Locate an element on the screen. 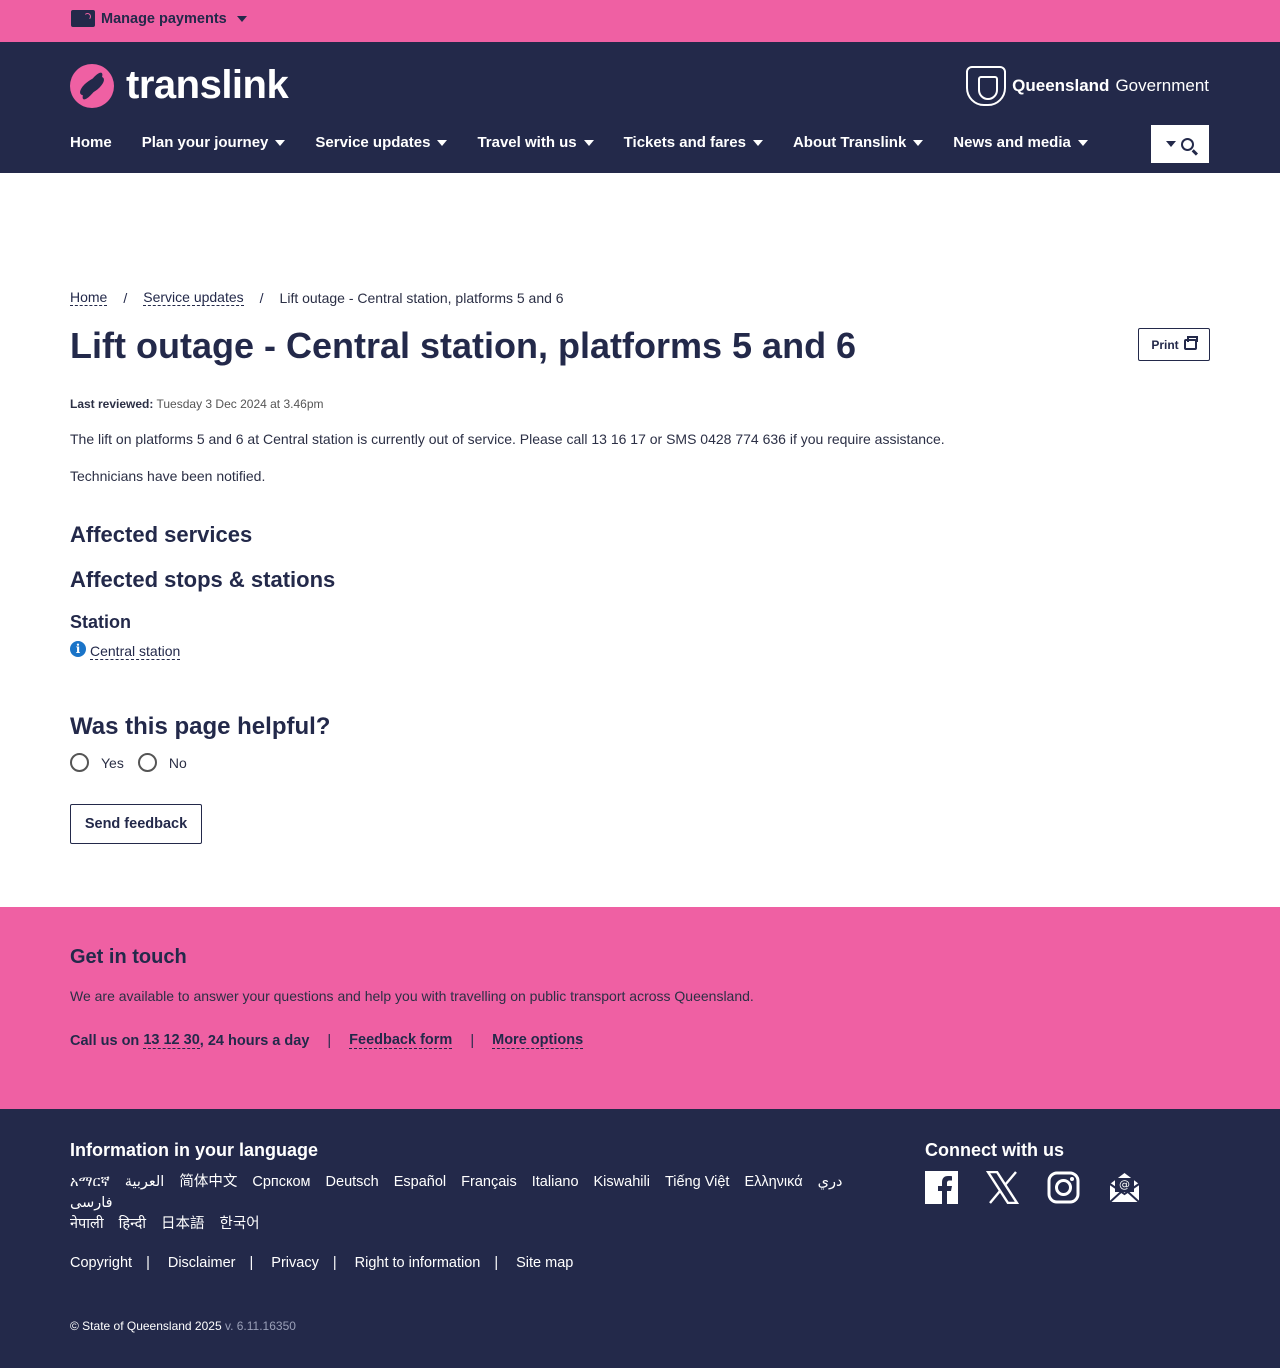 The height and width of the screenshot is (1368, 1280). right-to-information-link: Right to information is located at coordinates (418, 1263).